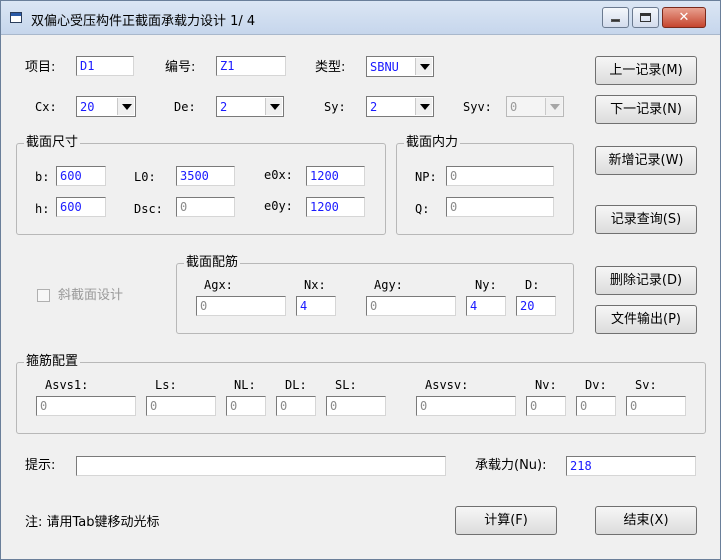  What do you see at coordinates (246, 406) in the screenshot?
I see `nl-input: 0` at bounding box center [246, 406].